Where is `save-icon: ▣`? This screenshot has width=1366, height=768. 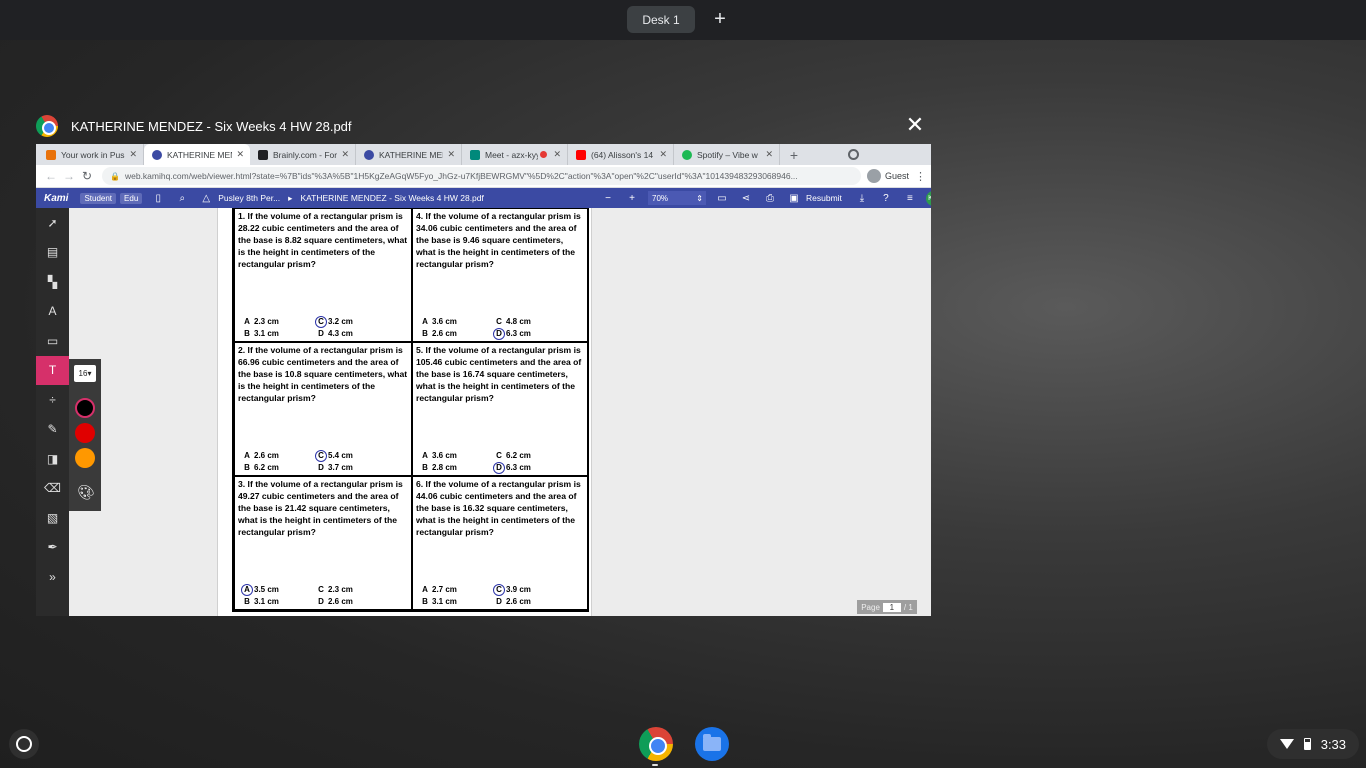 save-icon: ▣ is located at coordinates (794, 198).